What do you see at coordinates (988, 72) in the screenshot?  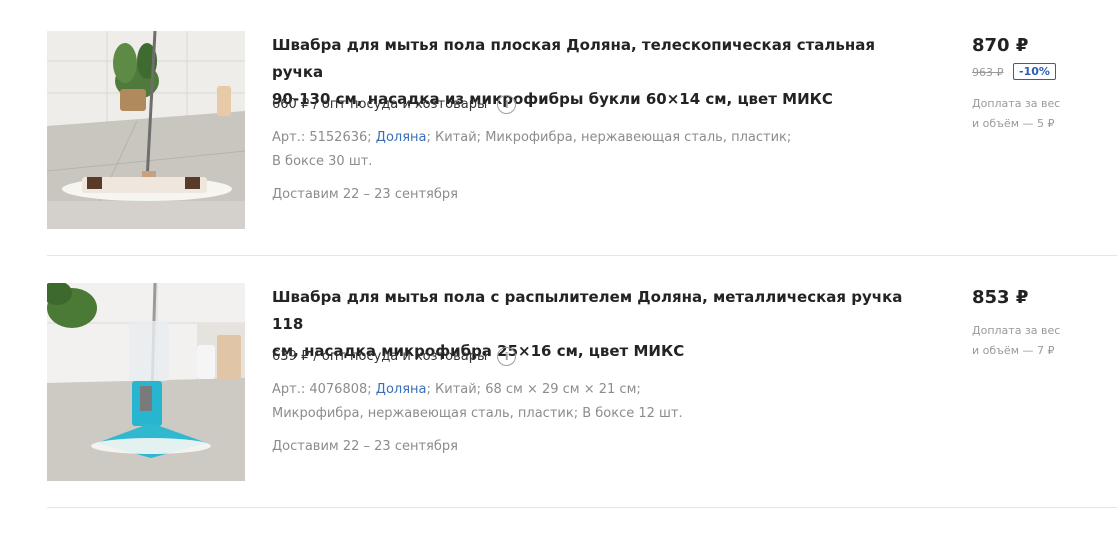 I see `old-price: 963 ₽` at bounding box center [988, 72].